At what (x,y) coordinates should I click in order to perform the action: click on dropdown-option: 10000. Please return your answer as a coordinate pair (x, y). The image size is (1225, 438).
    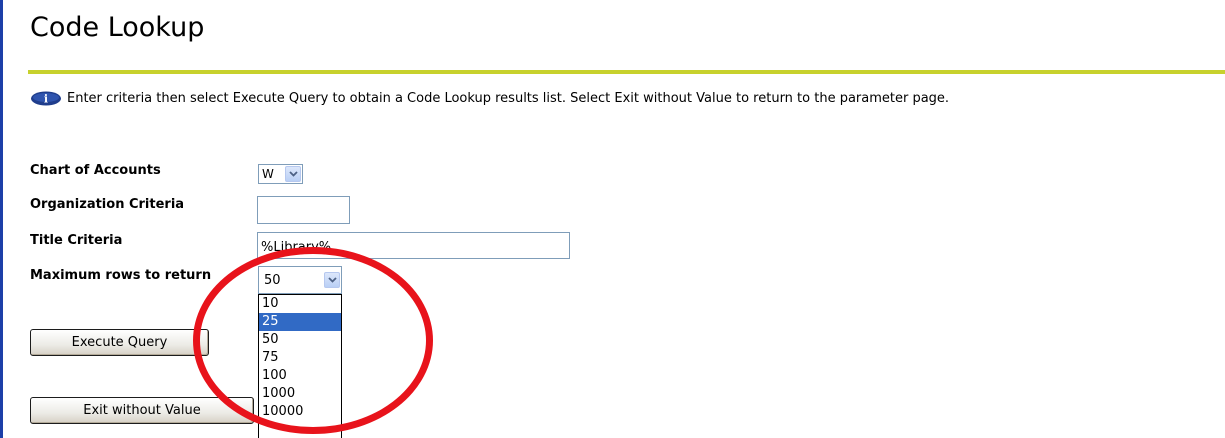
    Looking at the image, I should click on (300, 412).